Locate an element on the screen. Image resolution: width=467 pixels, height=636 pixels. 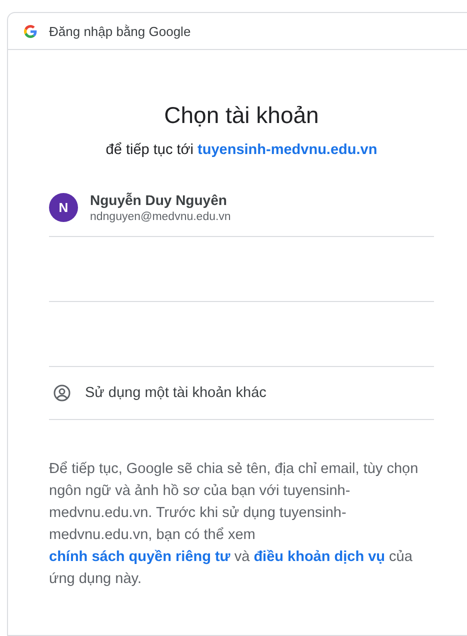
account-name: Nguyễn Duy Nguyên is located at coordinates (159, 200).